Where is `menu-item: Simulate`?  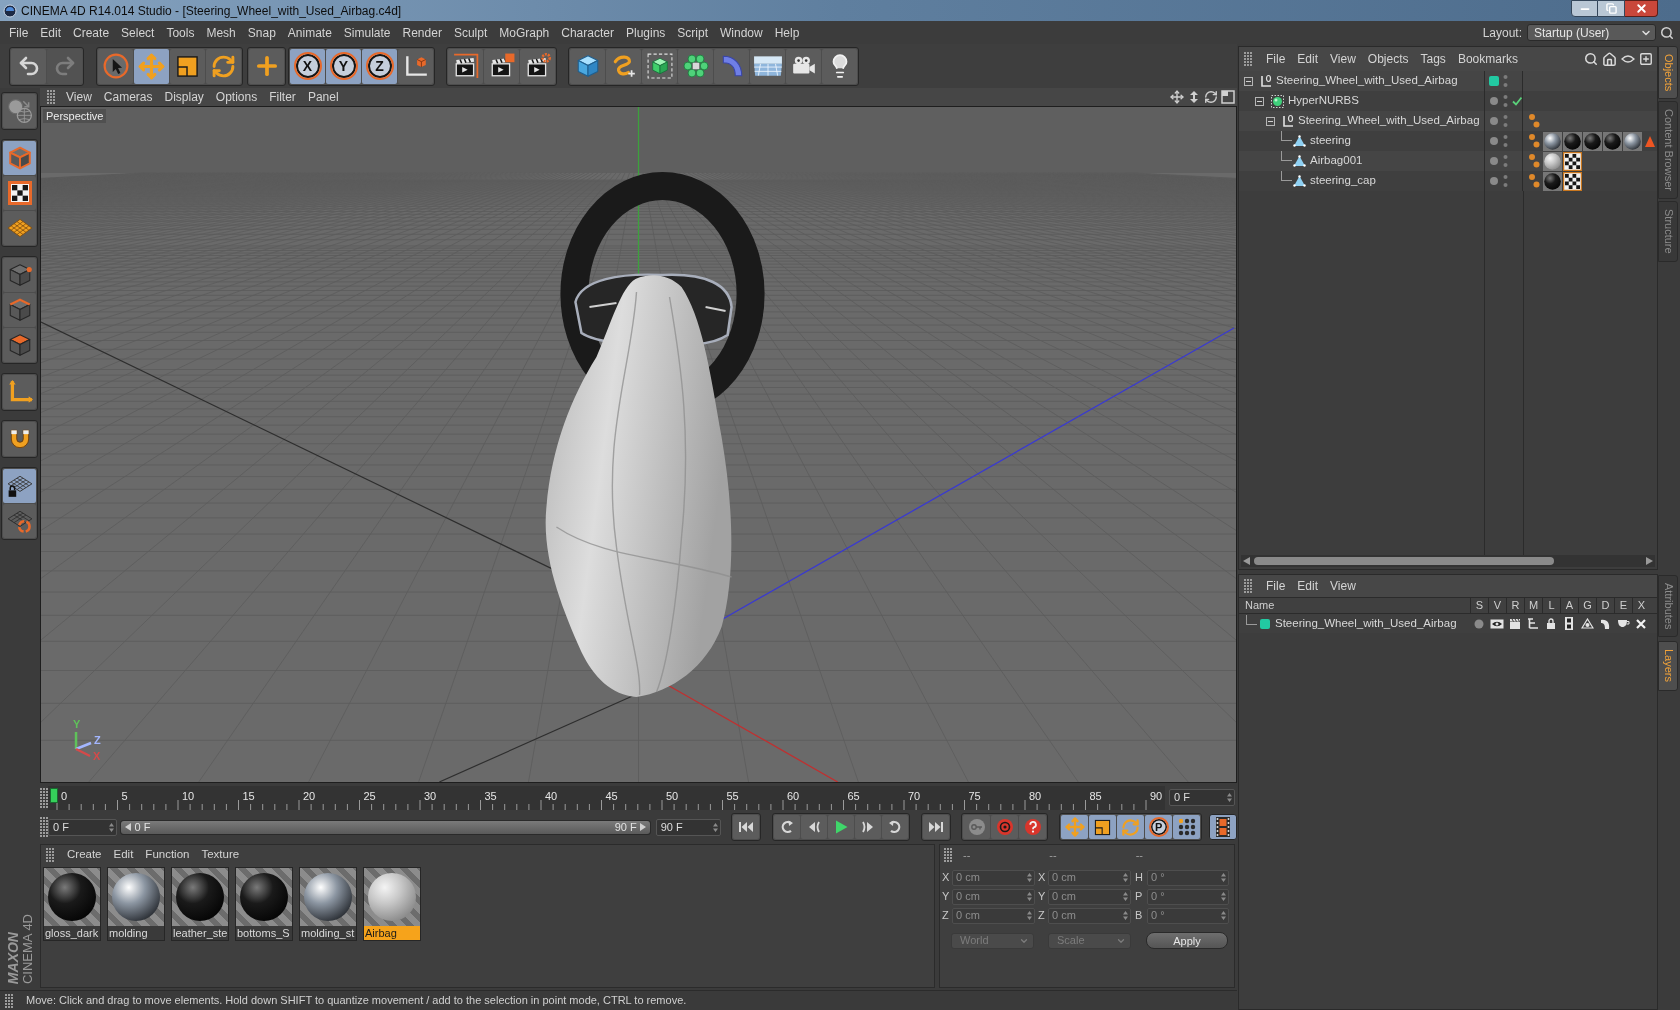 menu-item: Simulate is located at coordinates (367, 32).